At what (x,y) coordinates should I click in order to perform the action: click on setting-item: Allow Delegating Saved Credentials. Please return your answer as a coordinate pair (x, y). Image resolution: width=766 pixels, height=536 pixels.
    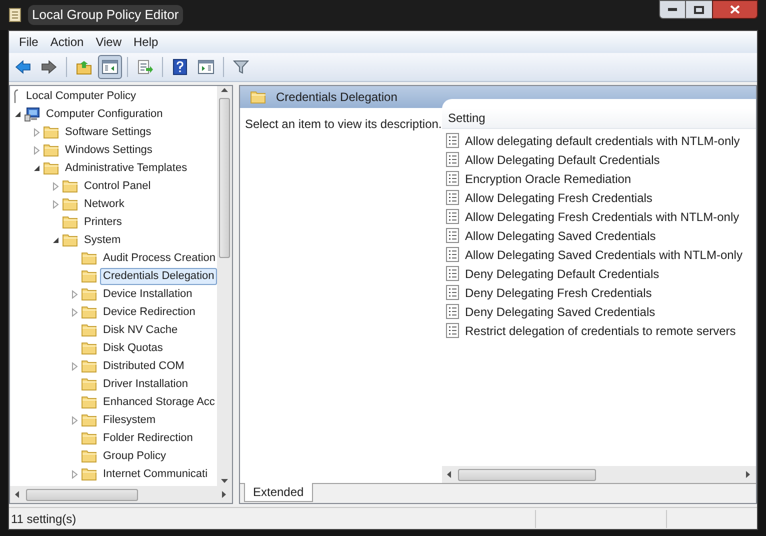
    Looking at the image, I should click on (560, 235).